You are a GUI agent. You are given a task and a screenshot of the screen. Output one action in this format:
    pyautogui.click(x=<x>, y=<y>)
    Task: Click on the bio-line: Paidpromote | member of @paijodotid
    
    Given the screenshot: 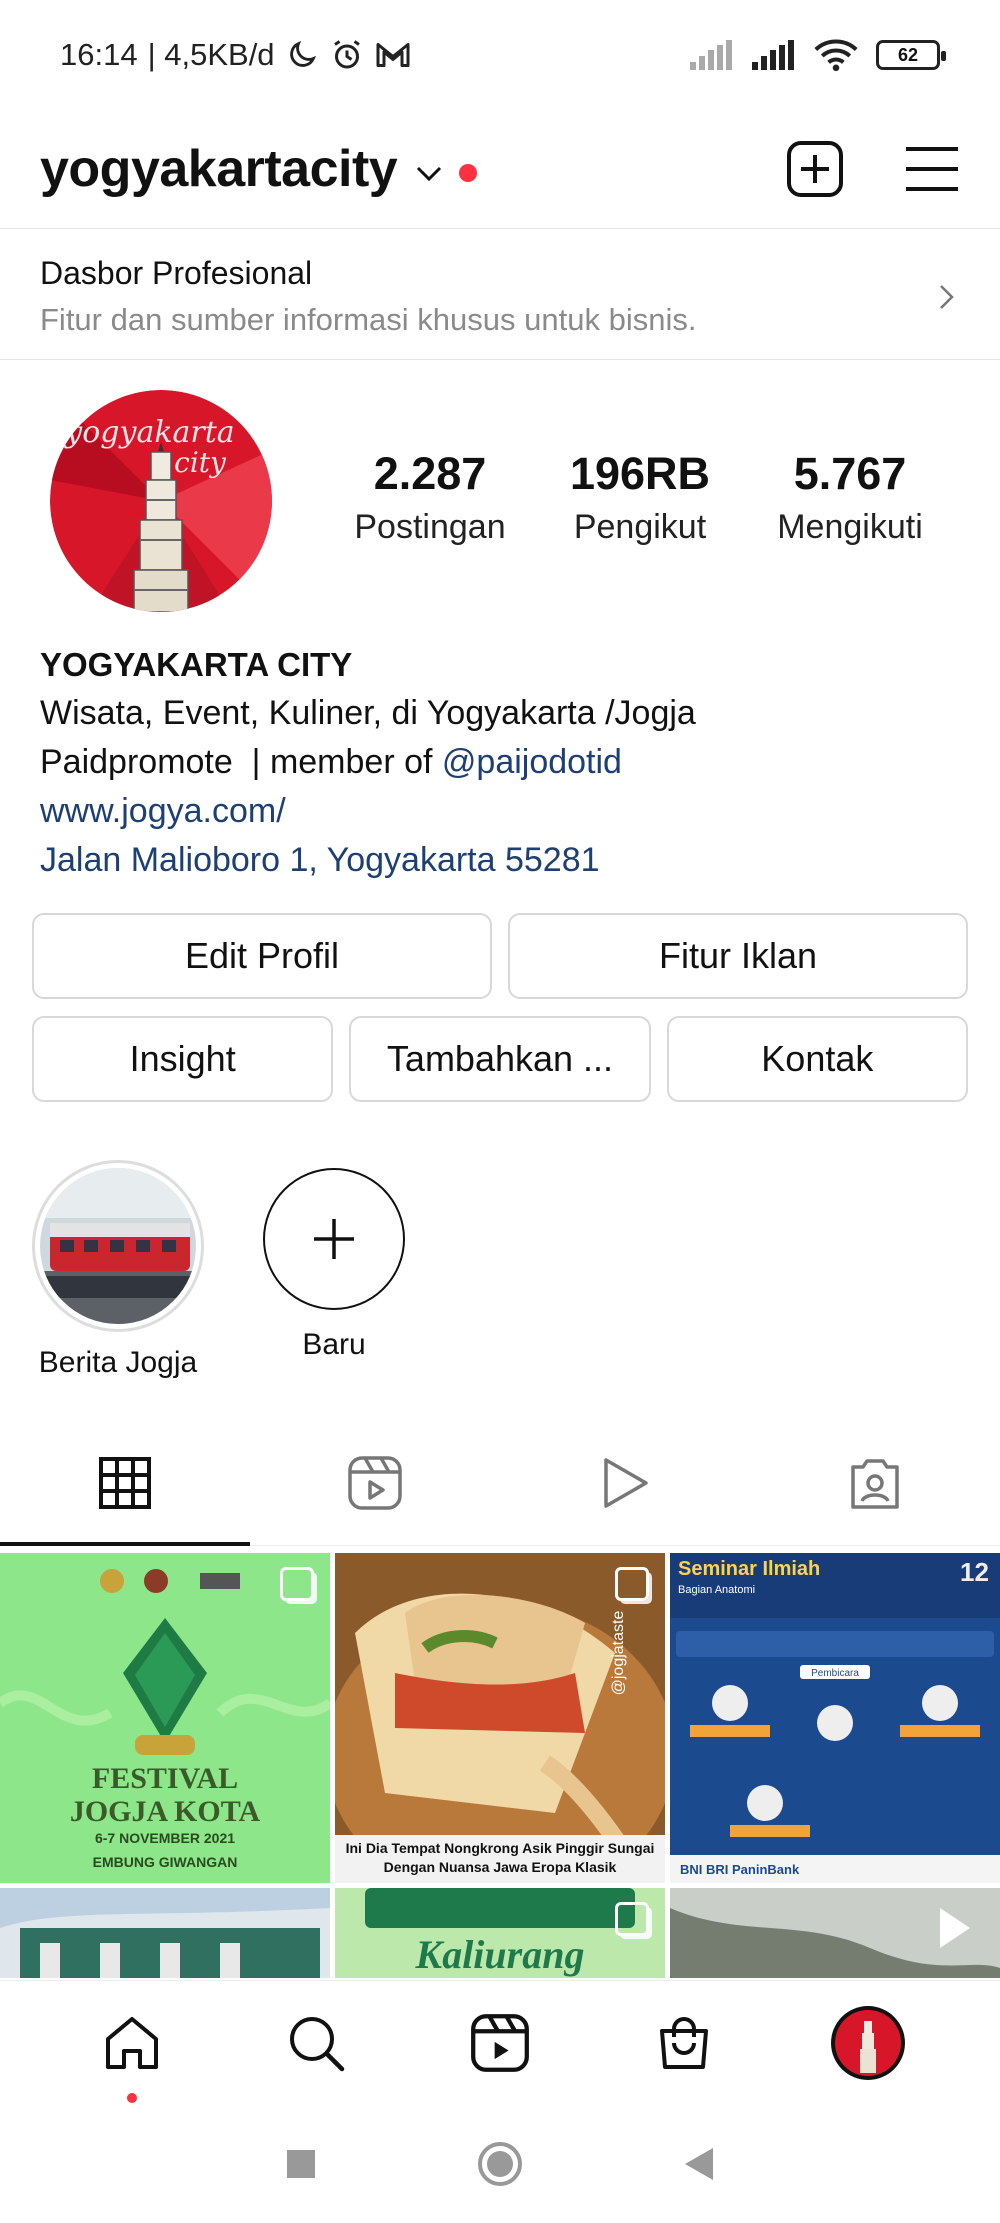 What is the action you would take?
    pyautogui.click(x=500, y=762)
    